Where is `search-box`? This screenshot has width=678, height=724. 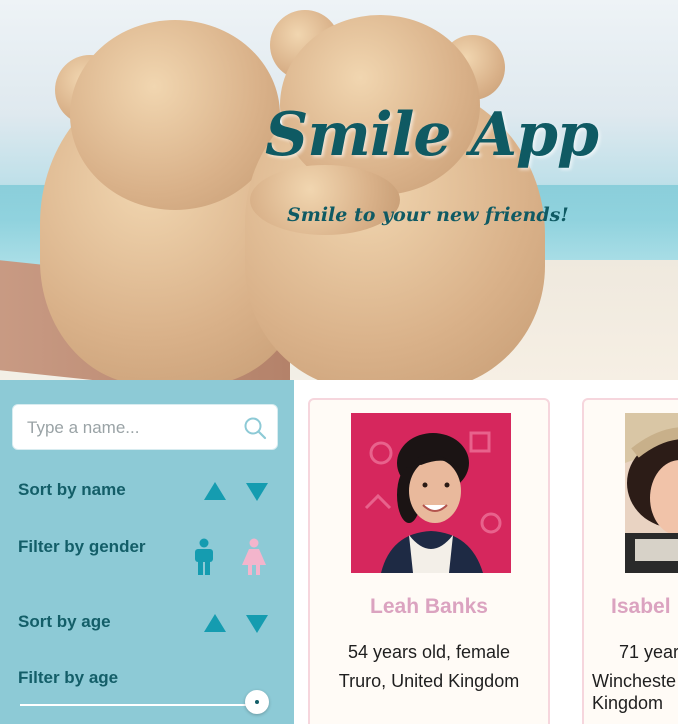 search-box is located at coordinates (145, 427).